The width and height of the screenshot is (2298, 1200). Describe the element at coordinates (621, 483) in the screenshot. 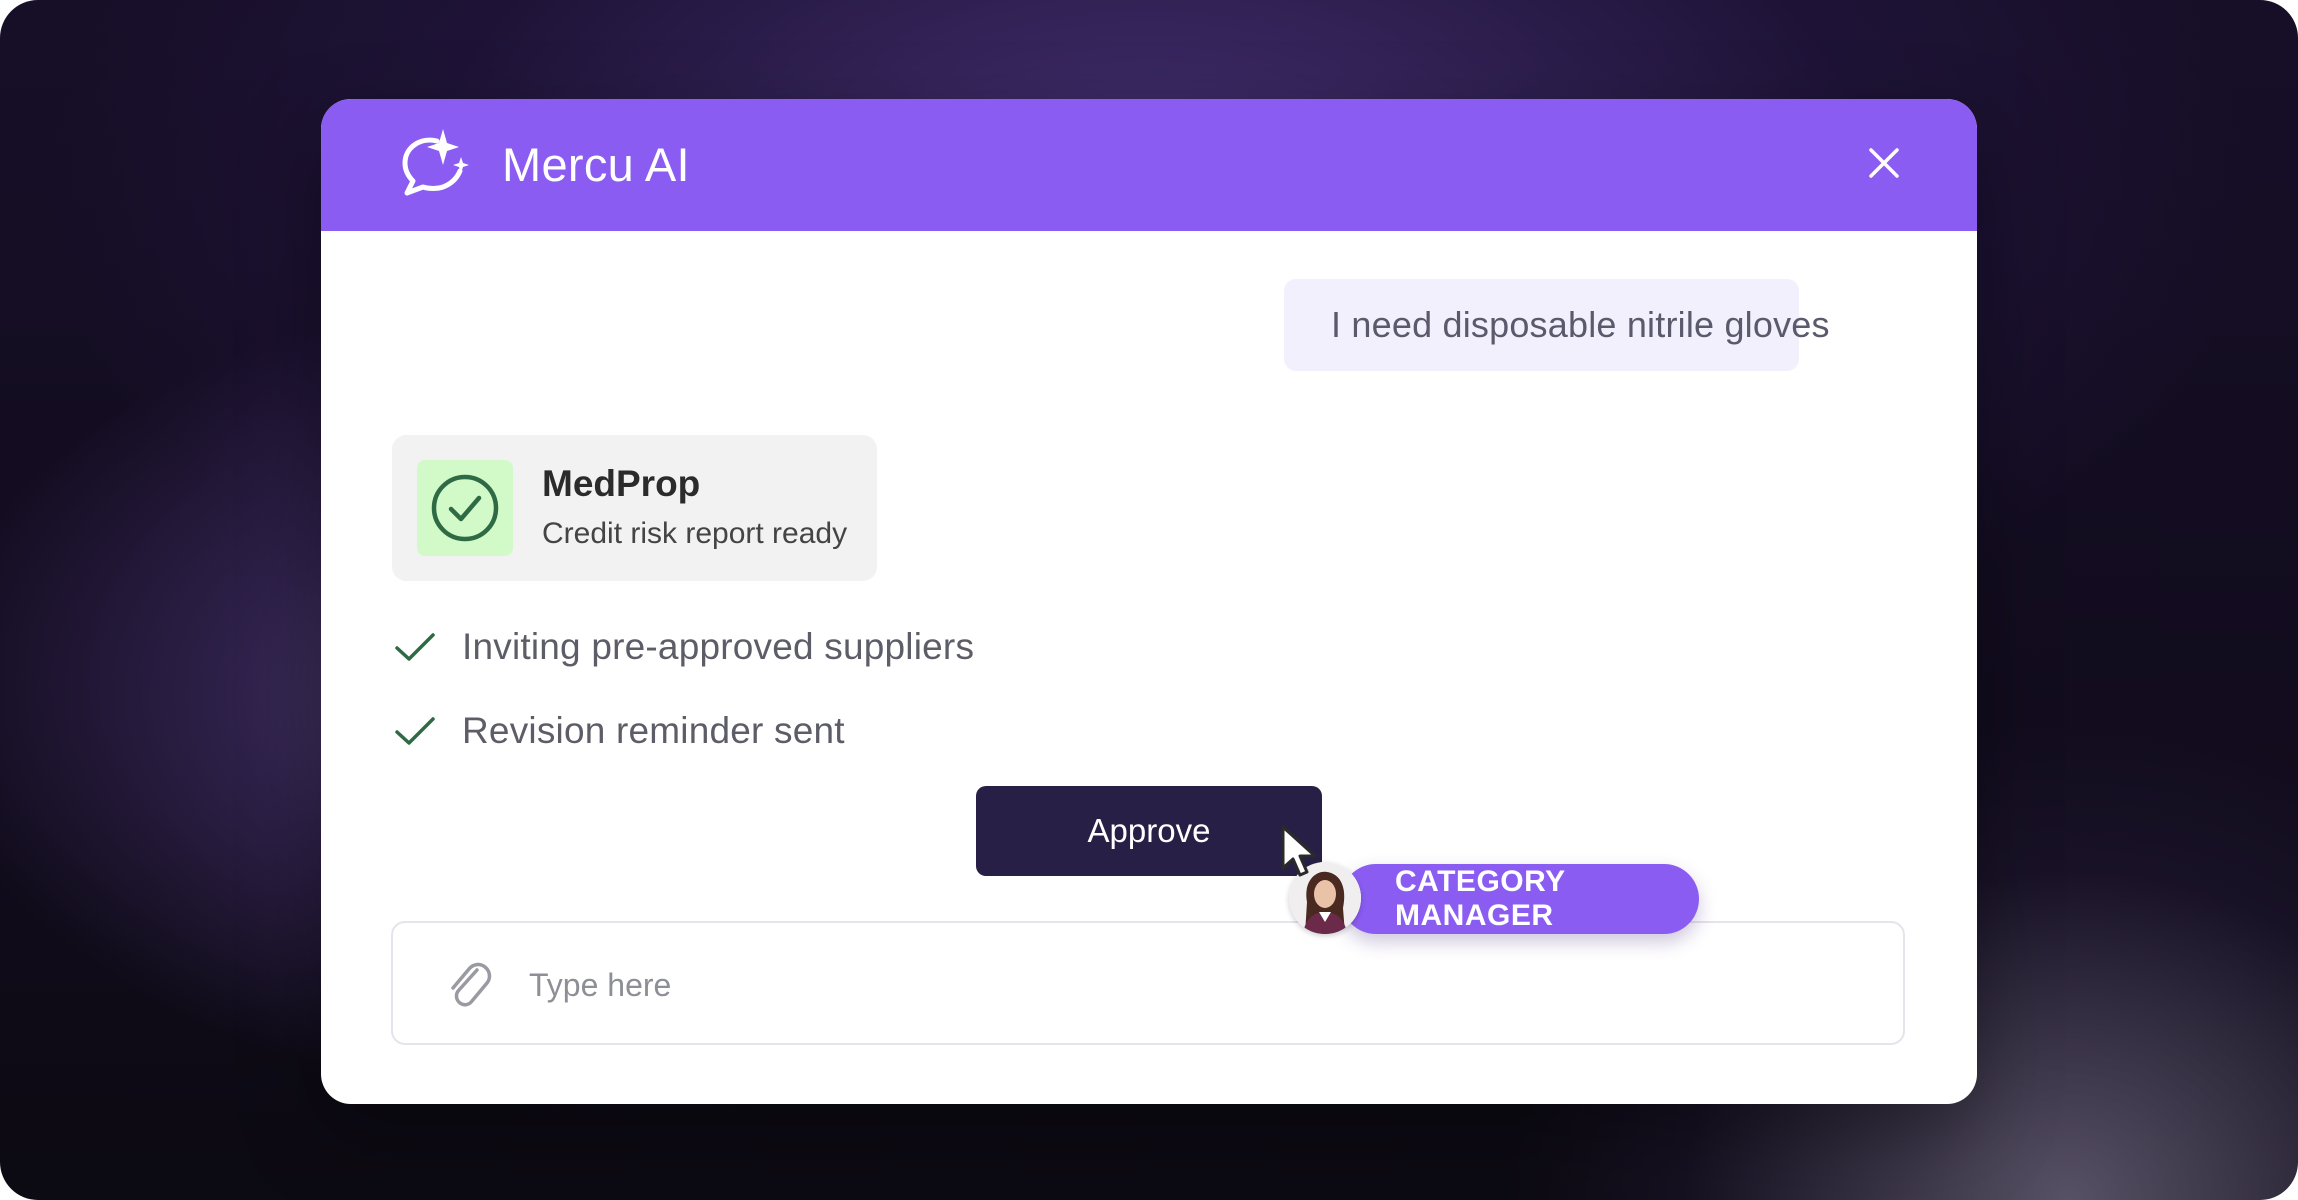

I see `supplier-name: MedProp` at that location.